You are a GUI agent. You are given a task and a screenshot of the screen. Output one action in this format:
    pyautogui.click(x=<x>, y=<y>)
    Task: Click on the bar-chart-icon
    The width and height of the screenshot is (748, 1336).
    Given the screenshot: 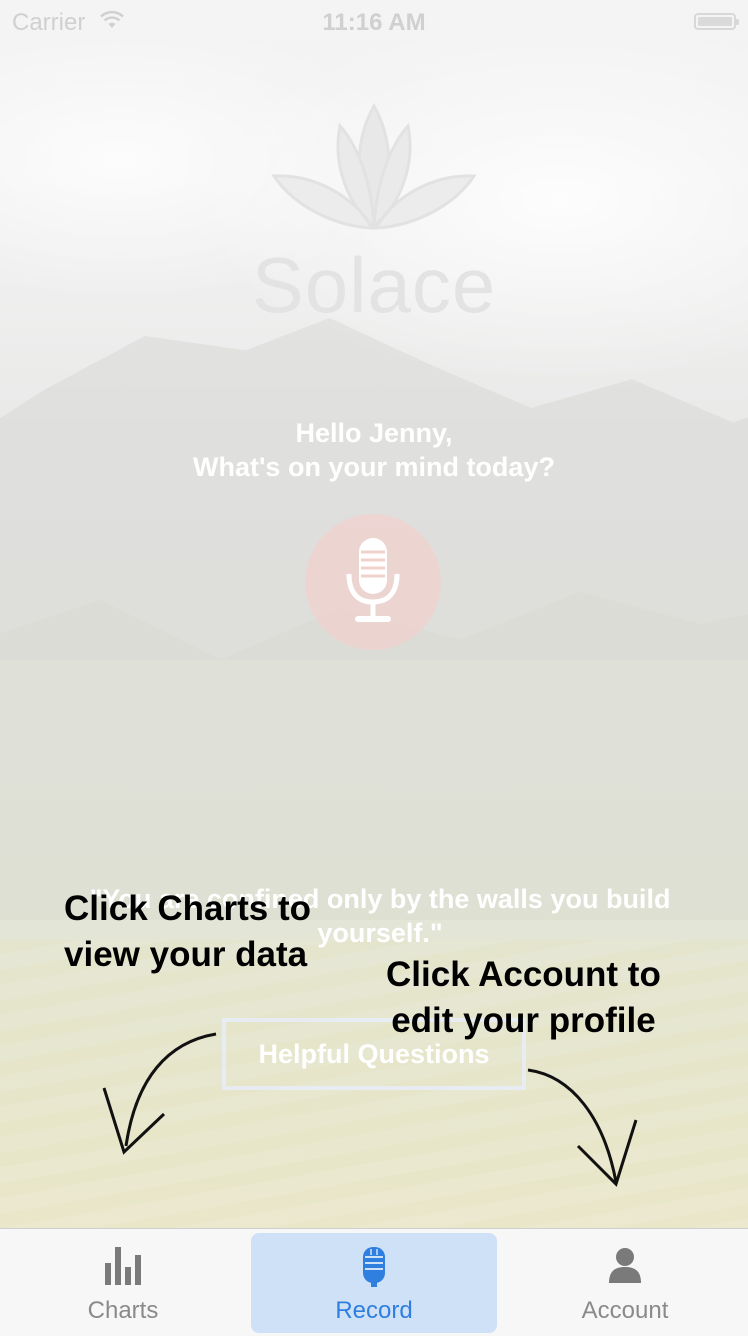 What is the action you would take?
    pyautogui.click(x=123, y=1266)
    